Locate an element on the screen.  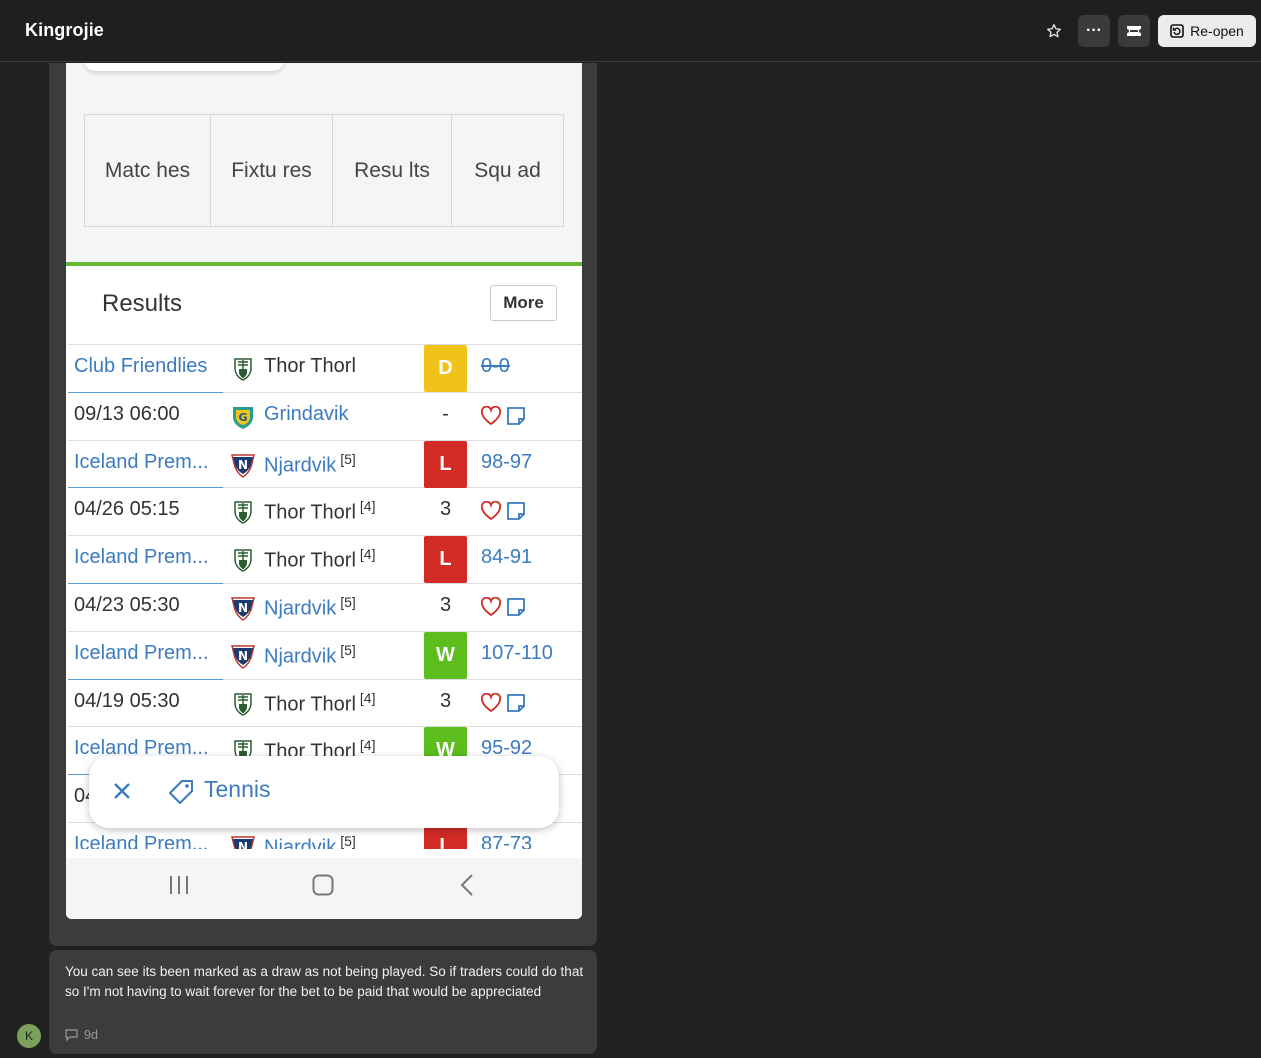
result-badge: D is located at coordinates (445, 368).